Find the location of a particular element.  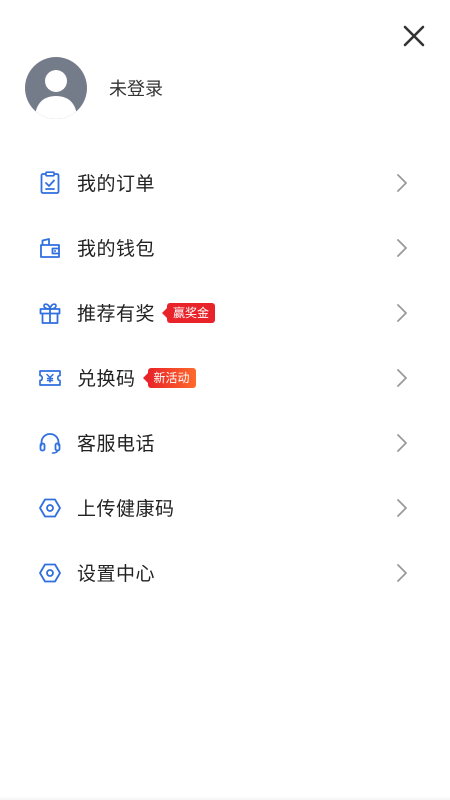

menu-item-my-orders: 我的订单 is located at coordinates (225, 182).